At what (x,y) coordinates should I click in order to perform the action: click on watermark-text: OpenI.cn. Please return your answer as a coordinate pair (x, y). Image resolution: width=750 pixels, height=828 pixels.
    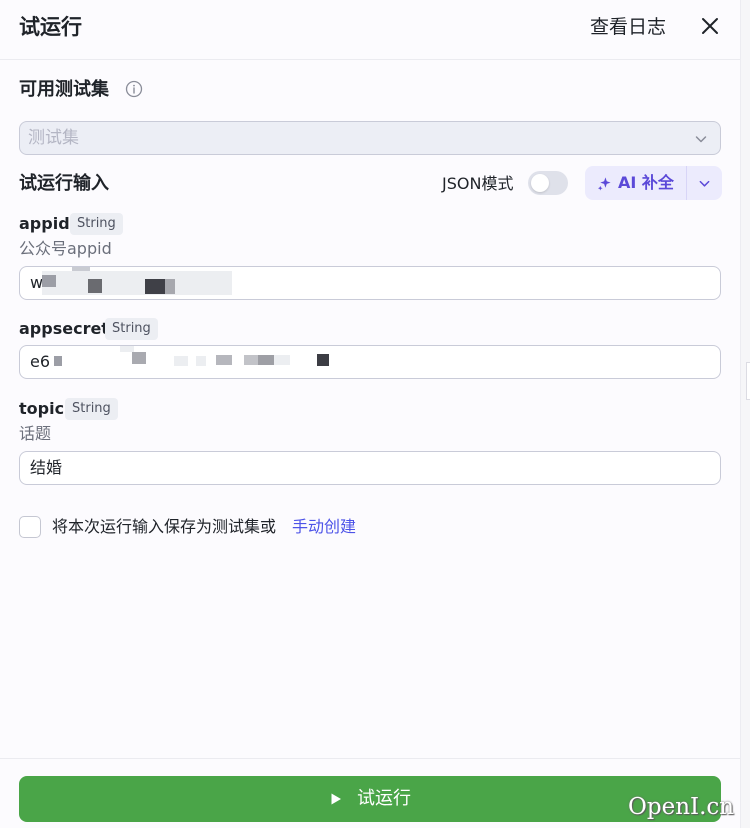
    Looking at the image, I should click on (681, 807).